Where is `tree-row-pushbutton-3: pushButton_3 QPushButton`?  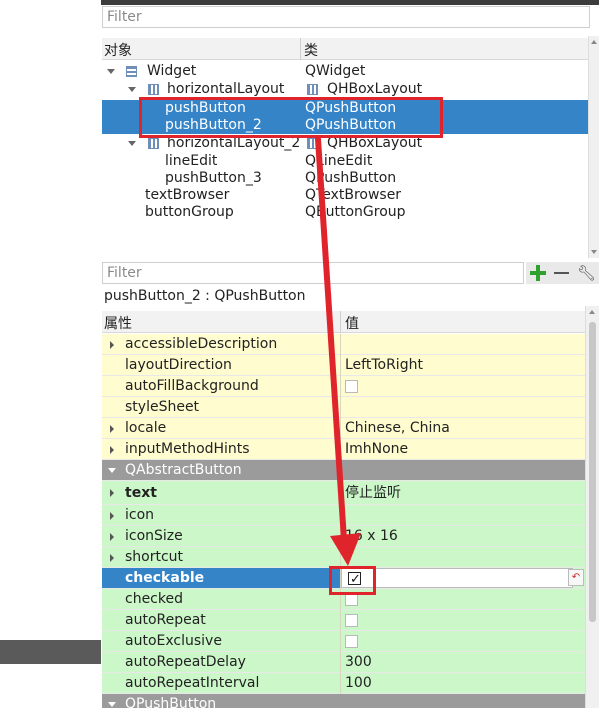 tree-row-pushbutton-3: pushButton_3 QPushButton is located at coordinates (345, 178).